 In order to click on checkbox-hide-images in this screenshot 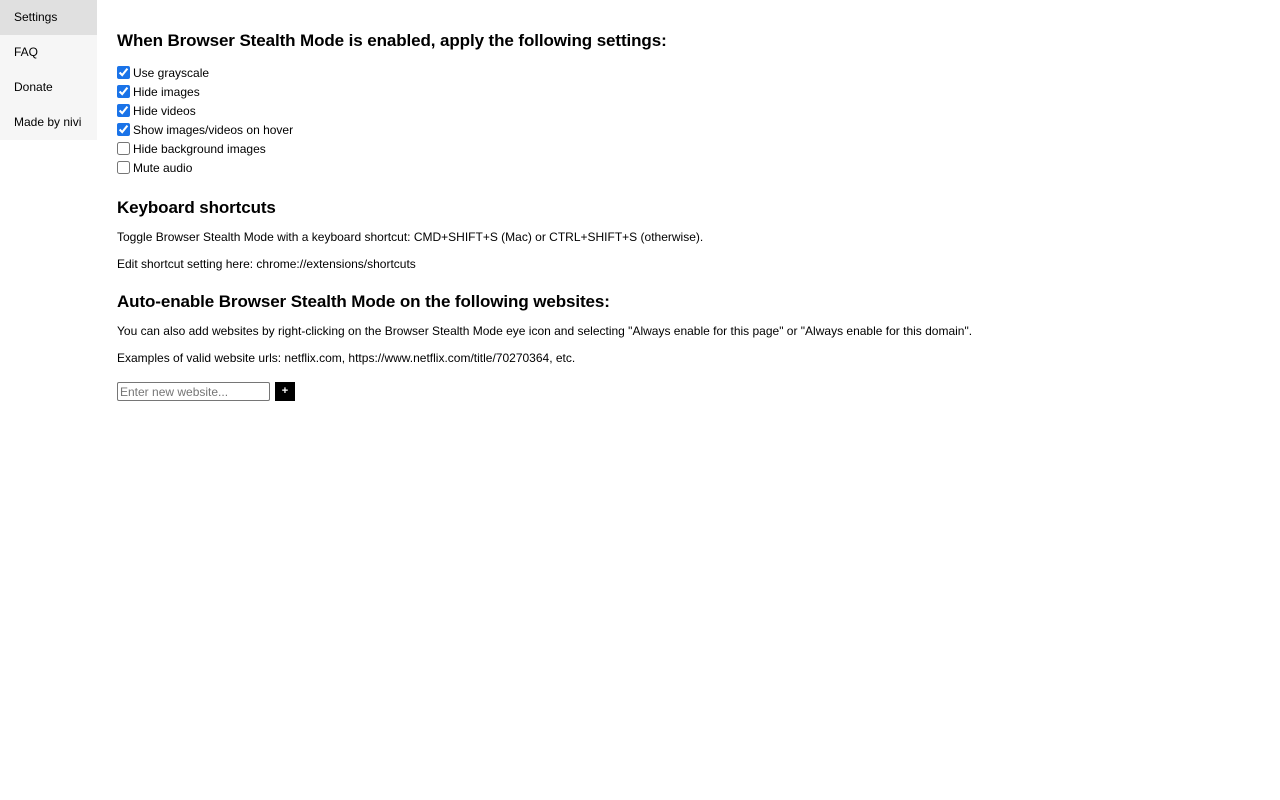, I will do `click(123, 91)`.